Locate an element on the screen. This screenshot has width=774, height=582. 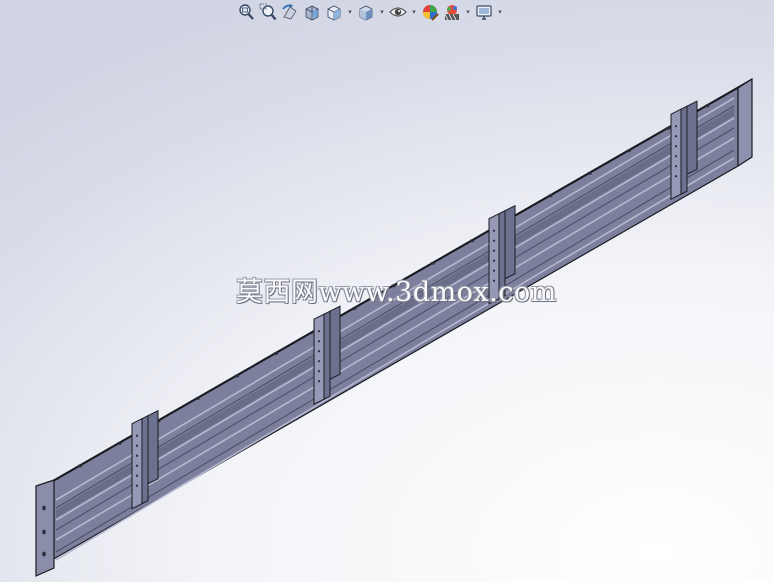
apply-scene-button is located at coordinates (452, 12).